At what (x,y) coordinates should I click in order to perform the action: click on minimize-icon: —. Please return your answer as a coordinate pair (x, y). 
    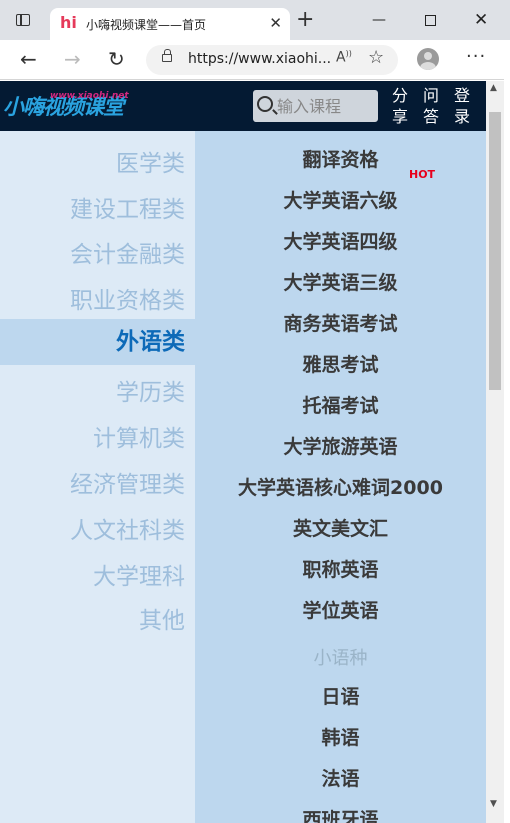
    Looking at the image, I should click on (379, 20).